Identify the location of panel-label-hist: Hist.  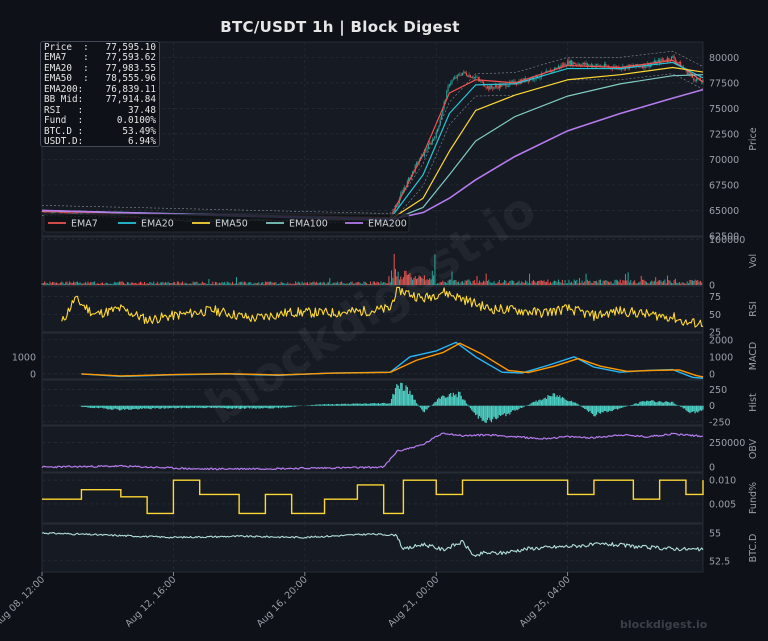
(753, 402).